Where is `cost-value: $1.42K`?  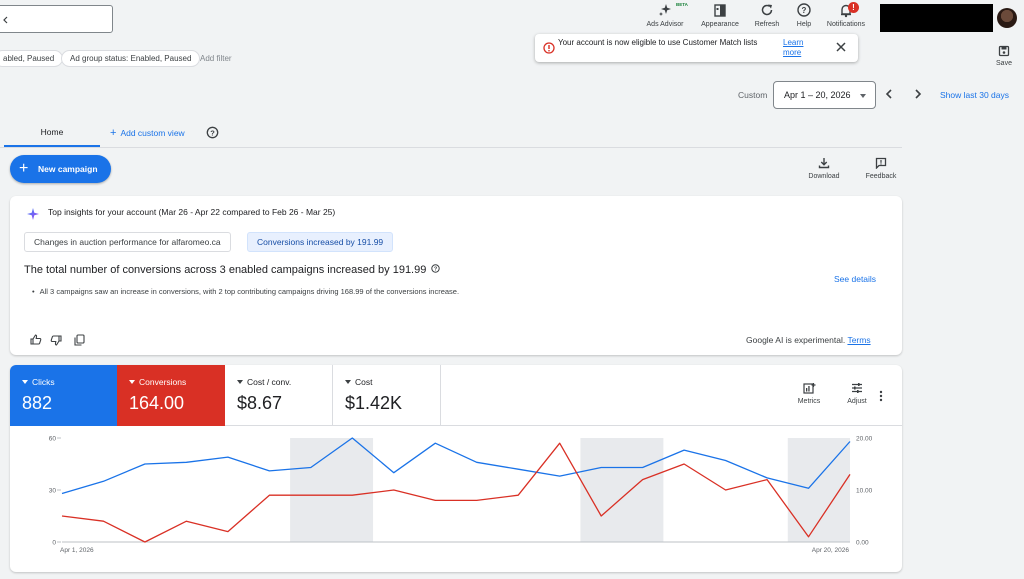 cost-value: $1.42K is located at coordinates (374, 403).